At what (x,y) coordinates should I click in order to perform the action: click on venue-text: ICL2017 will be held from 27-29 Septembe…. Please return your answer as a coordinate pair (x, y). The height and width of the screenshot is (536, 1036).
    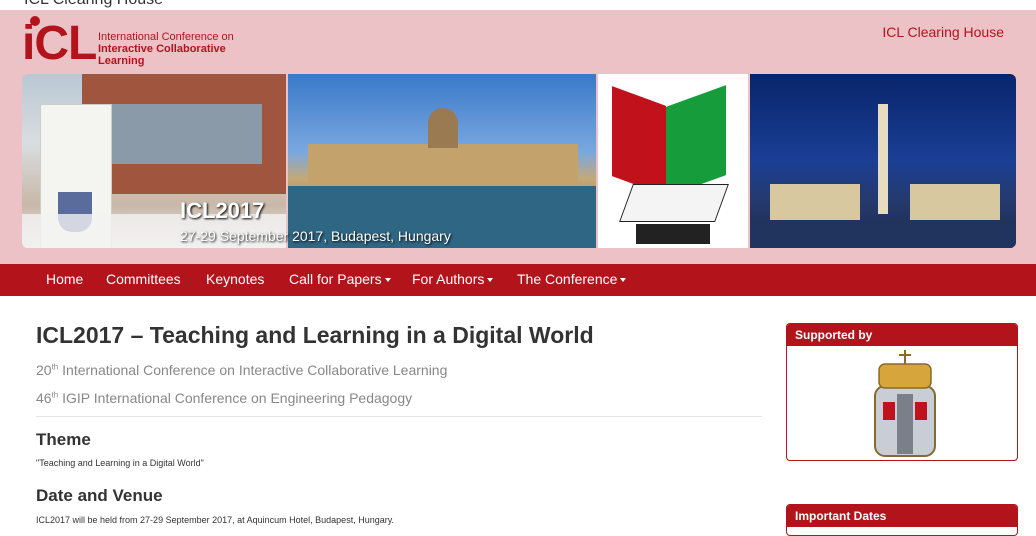
    Looking at the image, I should click on (215, 520).